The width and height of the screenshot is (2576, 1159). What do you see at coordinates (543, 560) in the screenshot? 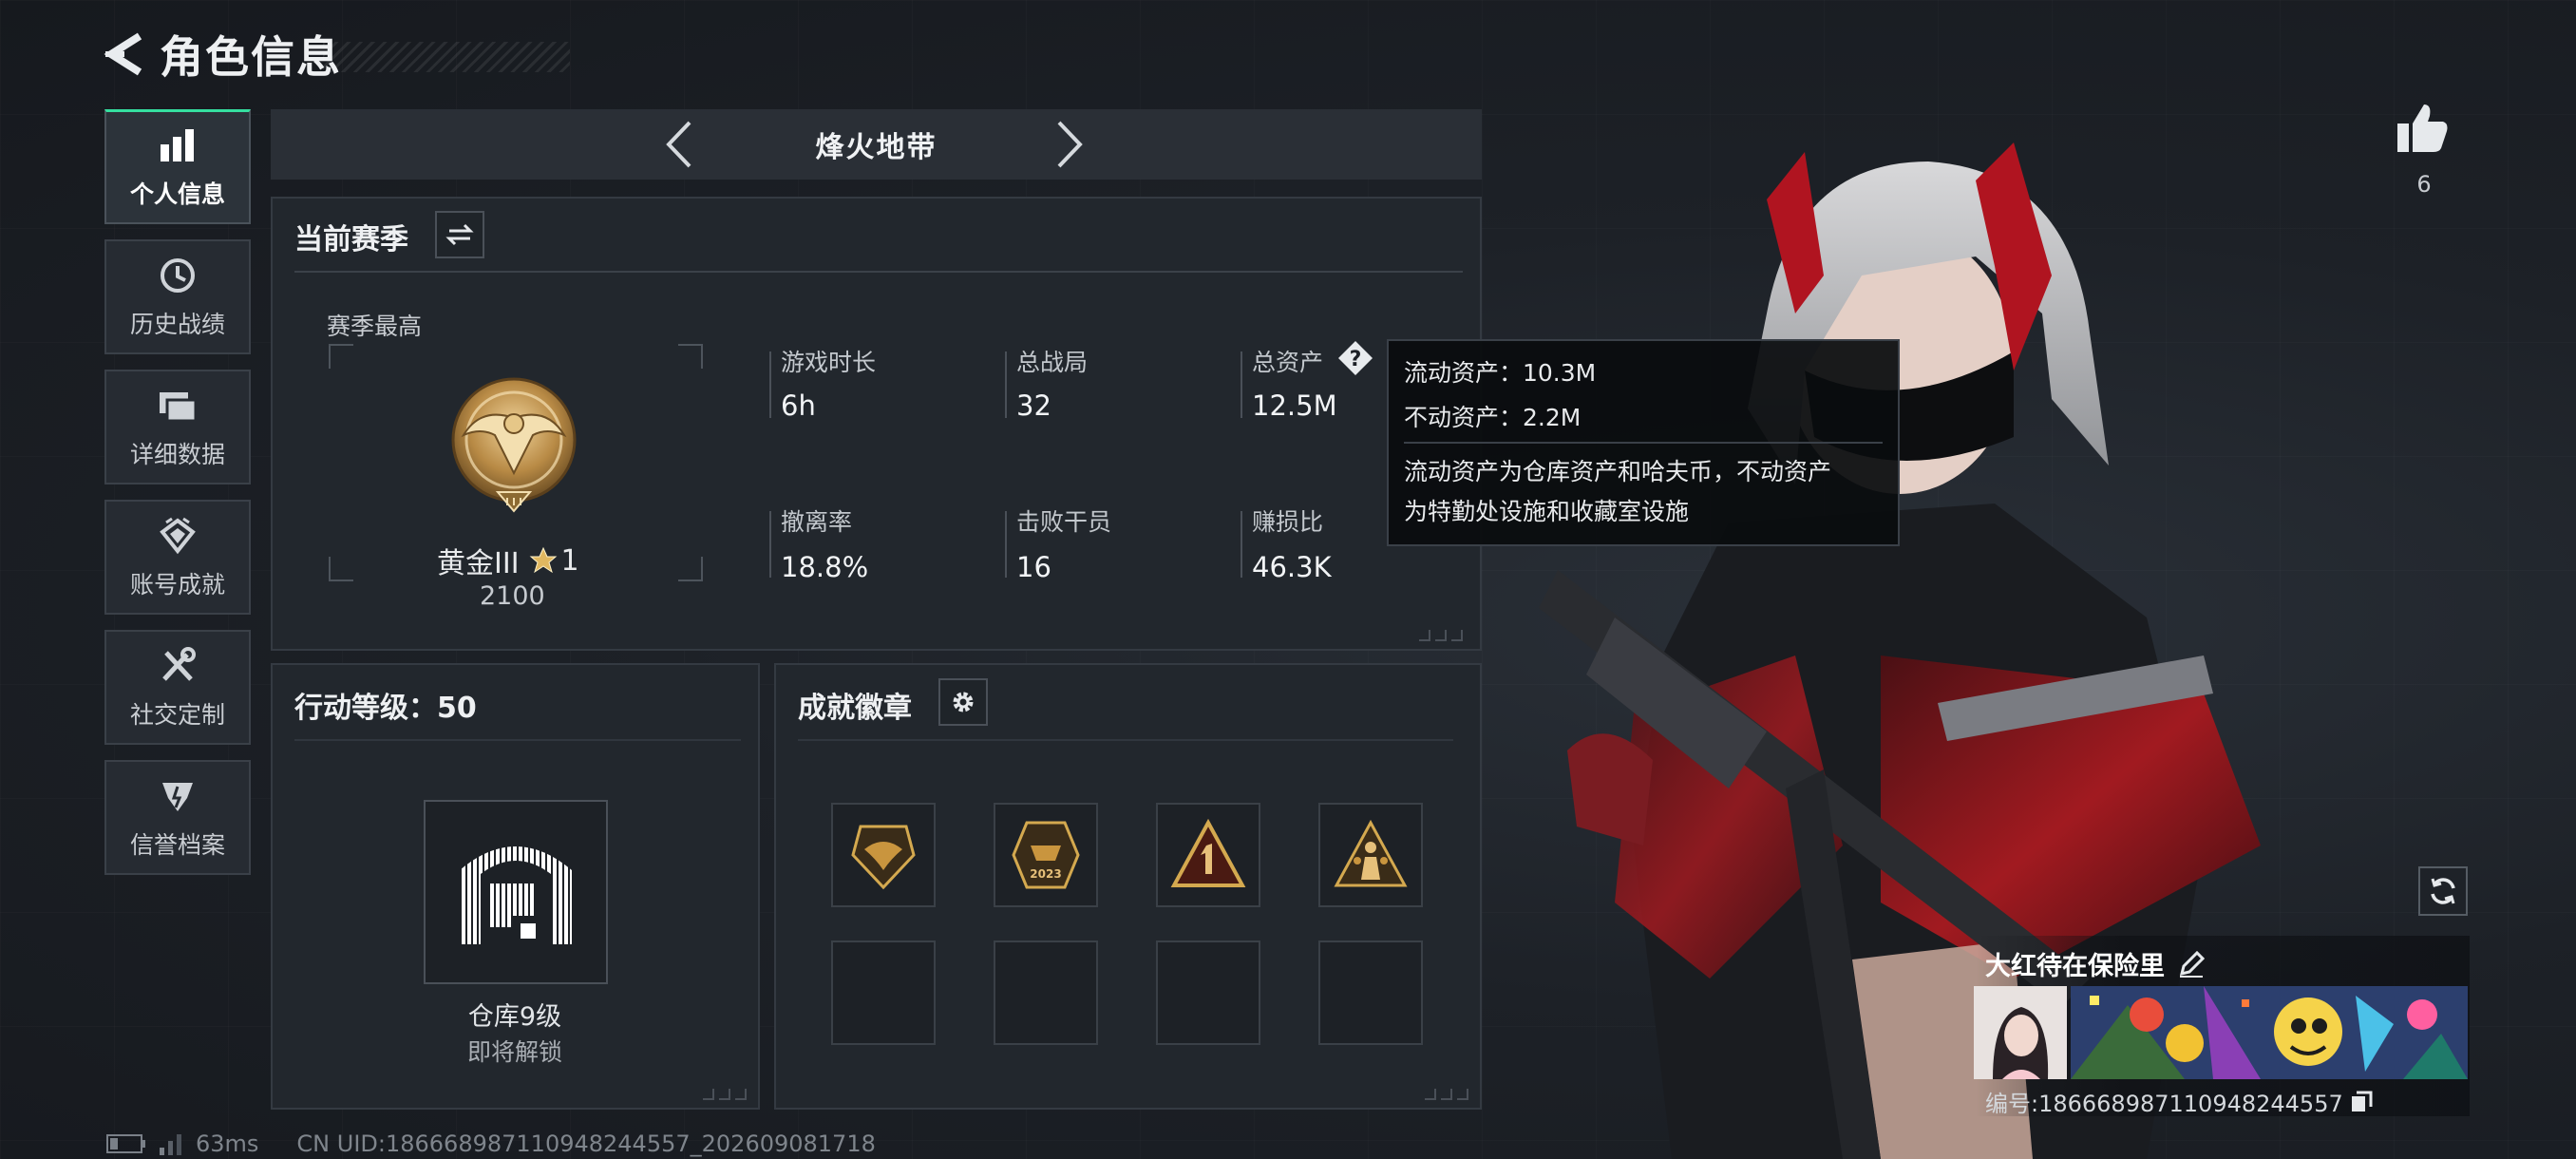
I see `star-icon` at bounding box center [543, 560].